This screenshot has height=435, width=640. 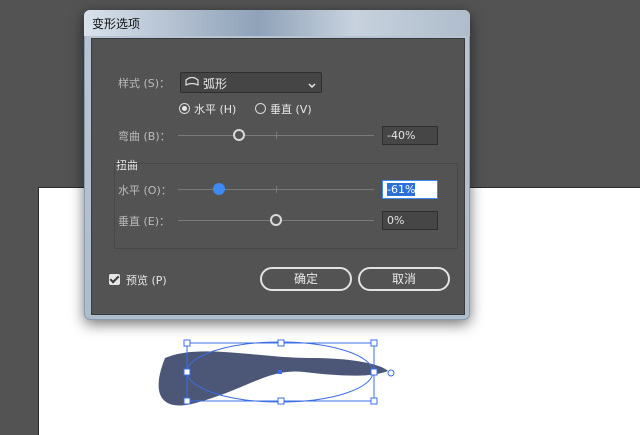 I want to click on horizontal-radio, so click(x=184, y=108).